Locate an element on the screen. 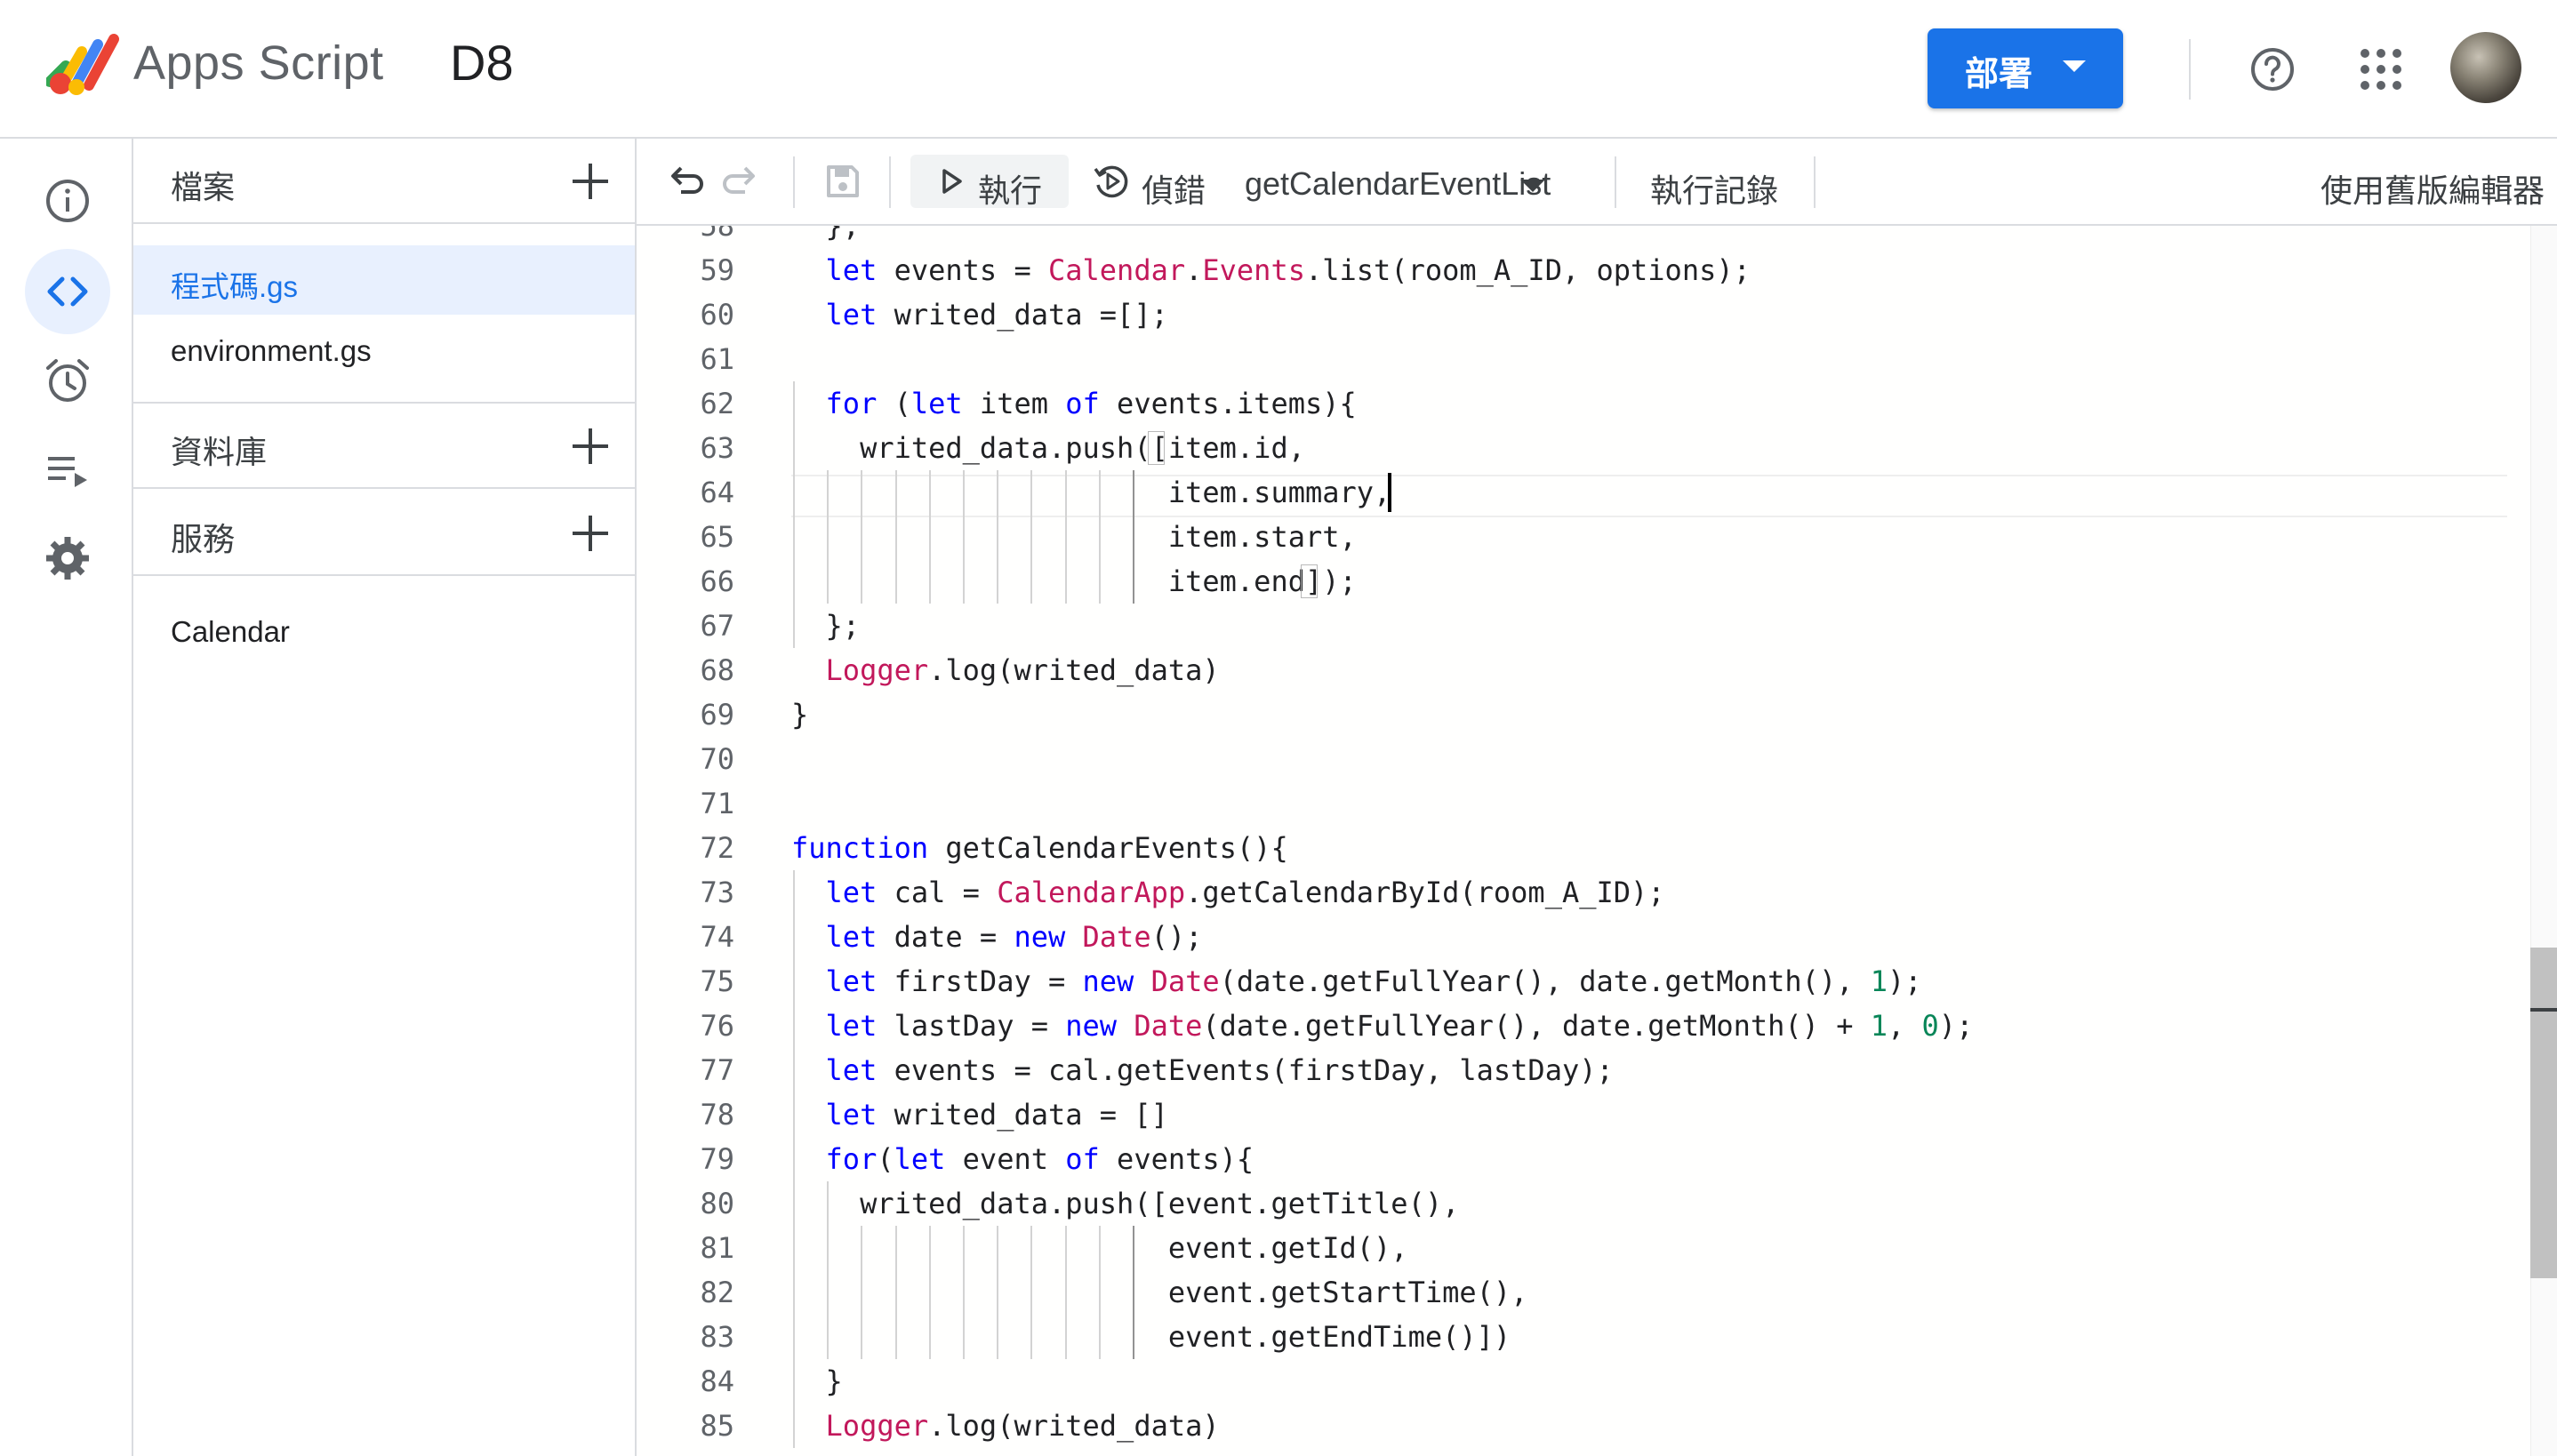  add-library-icon is located at coordinates (590, 446).